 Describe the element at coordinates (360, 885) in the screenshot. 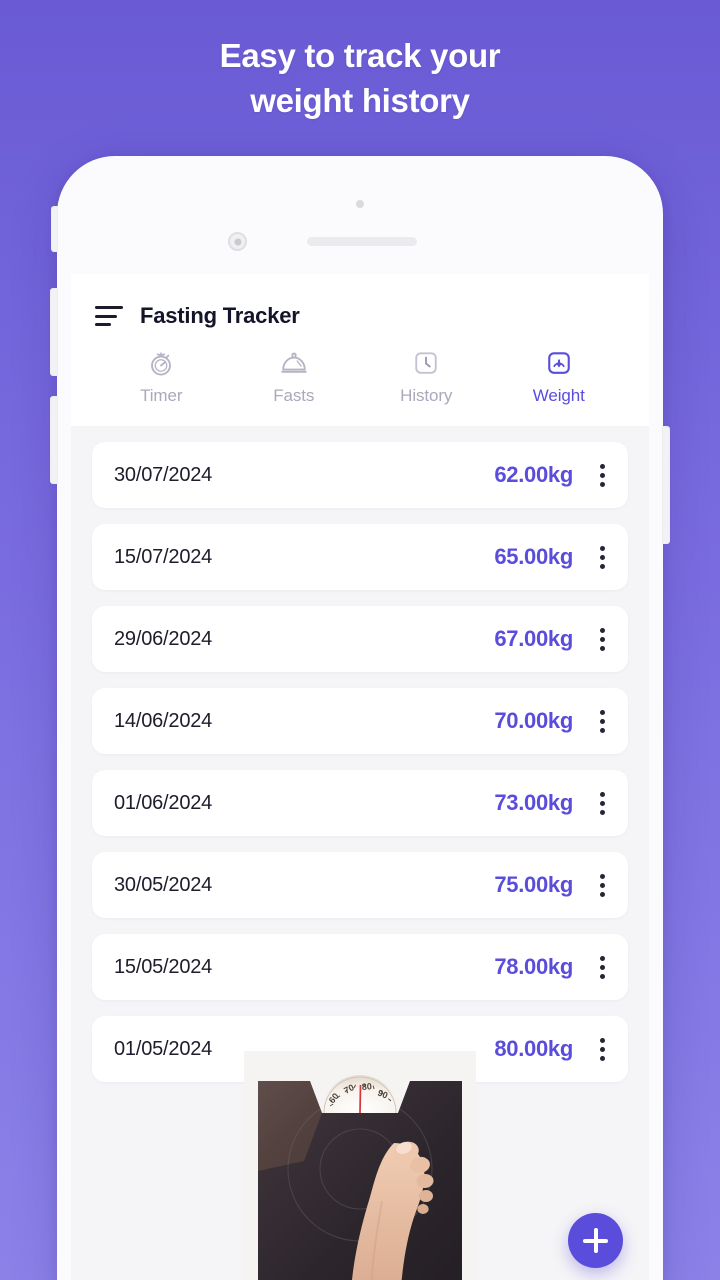

I see `table-row: 30/05/2024 75.00kg` at that location.